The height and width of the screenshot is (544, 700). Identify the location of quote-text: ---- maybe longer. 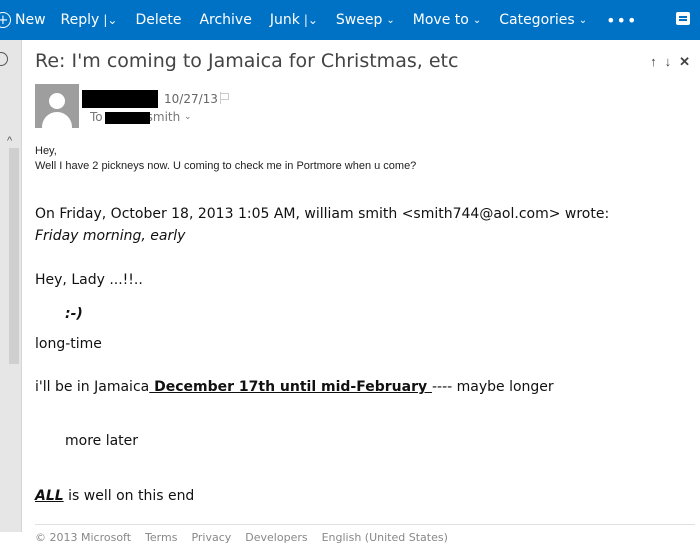
(492, 387).